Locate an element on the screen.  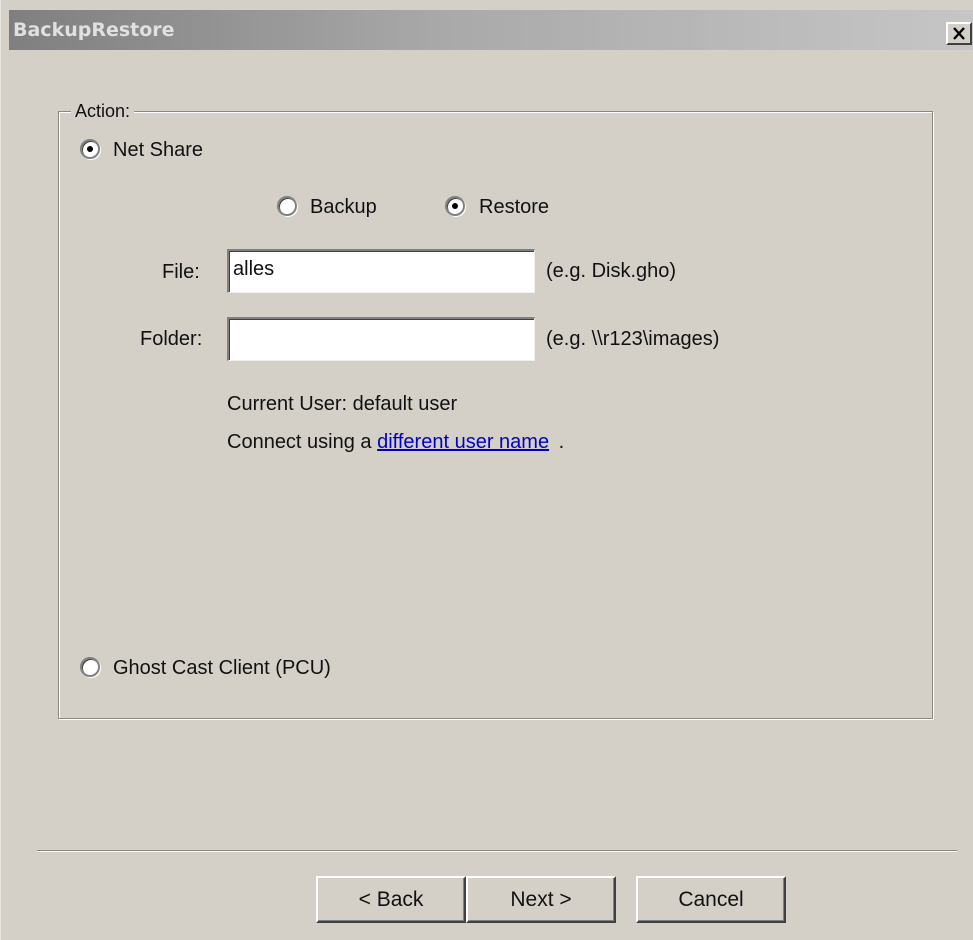
close-button is located at coordinates (959, 33).